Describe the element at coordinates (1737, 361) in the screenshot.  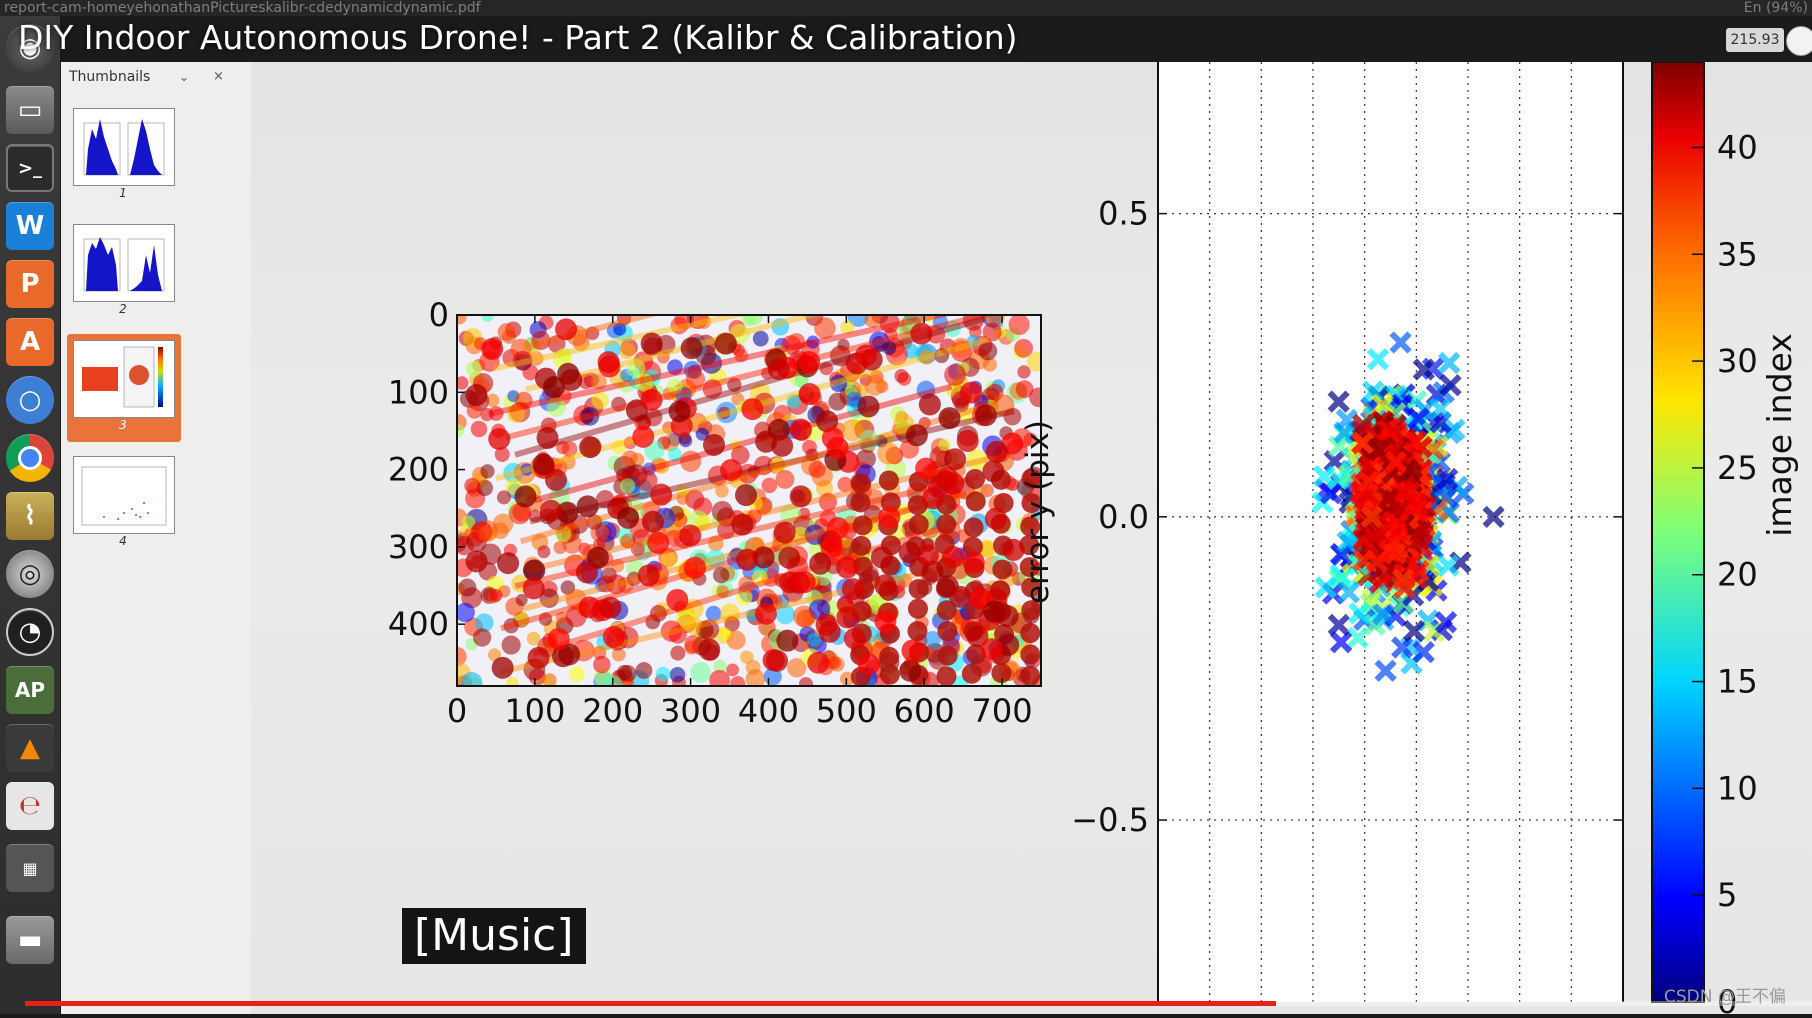
I see `colorbar-tick-label: 30` at that location.